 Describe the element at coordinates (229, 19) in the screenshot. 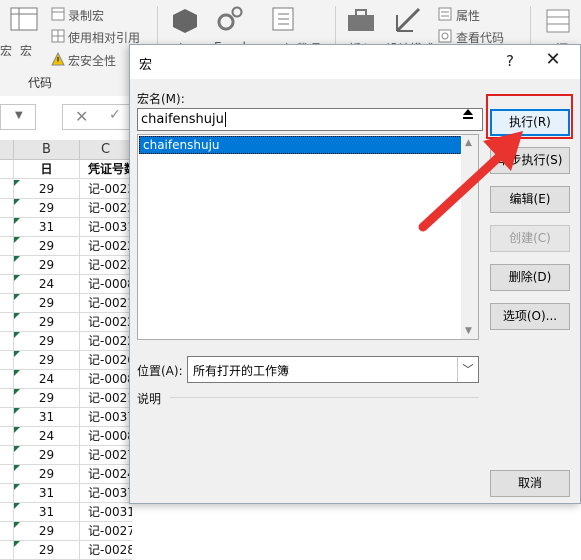

I see `gear-icon` at that location.